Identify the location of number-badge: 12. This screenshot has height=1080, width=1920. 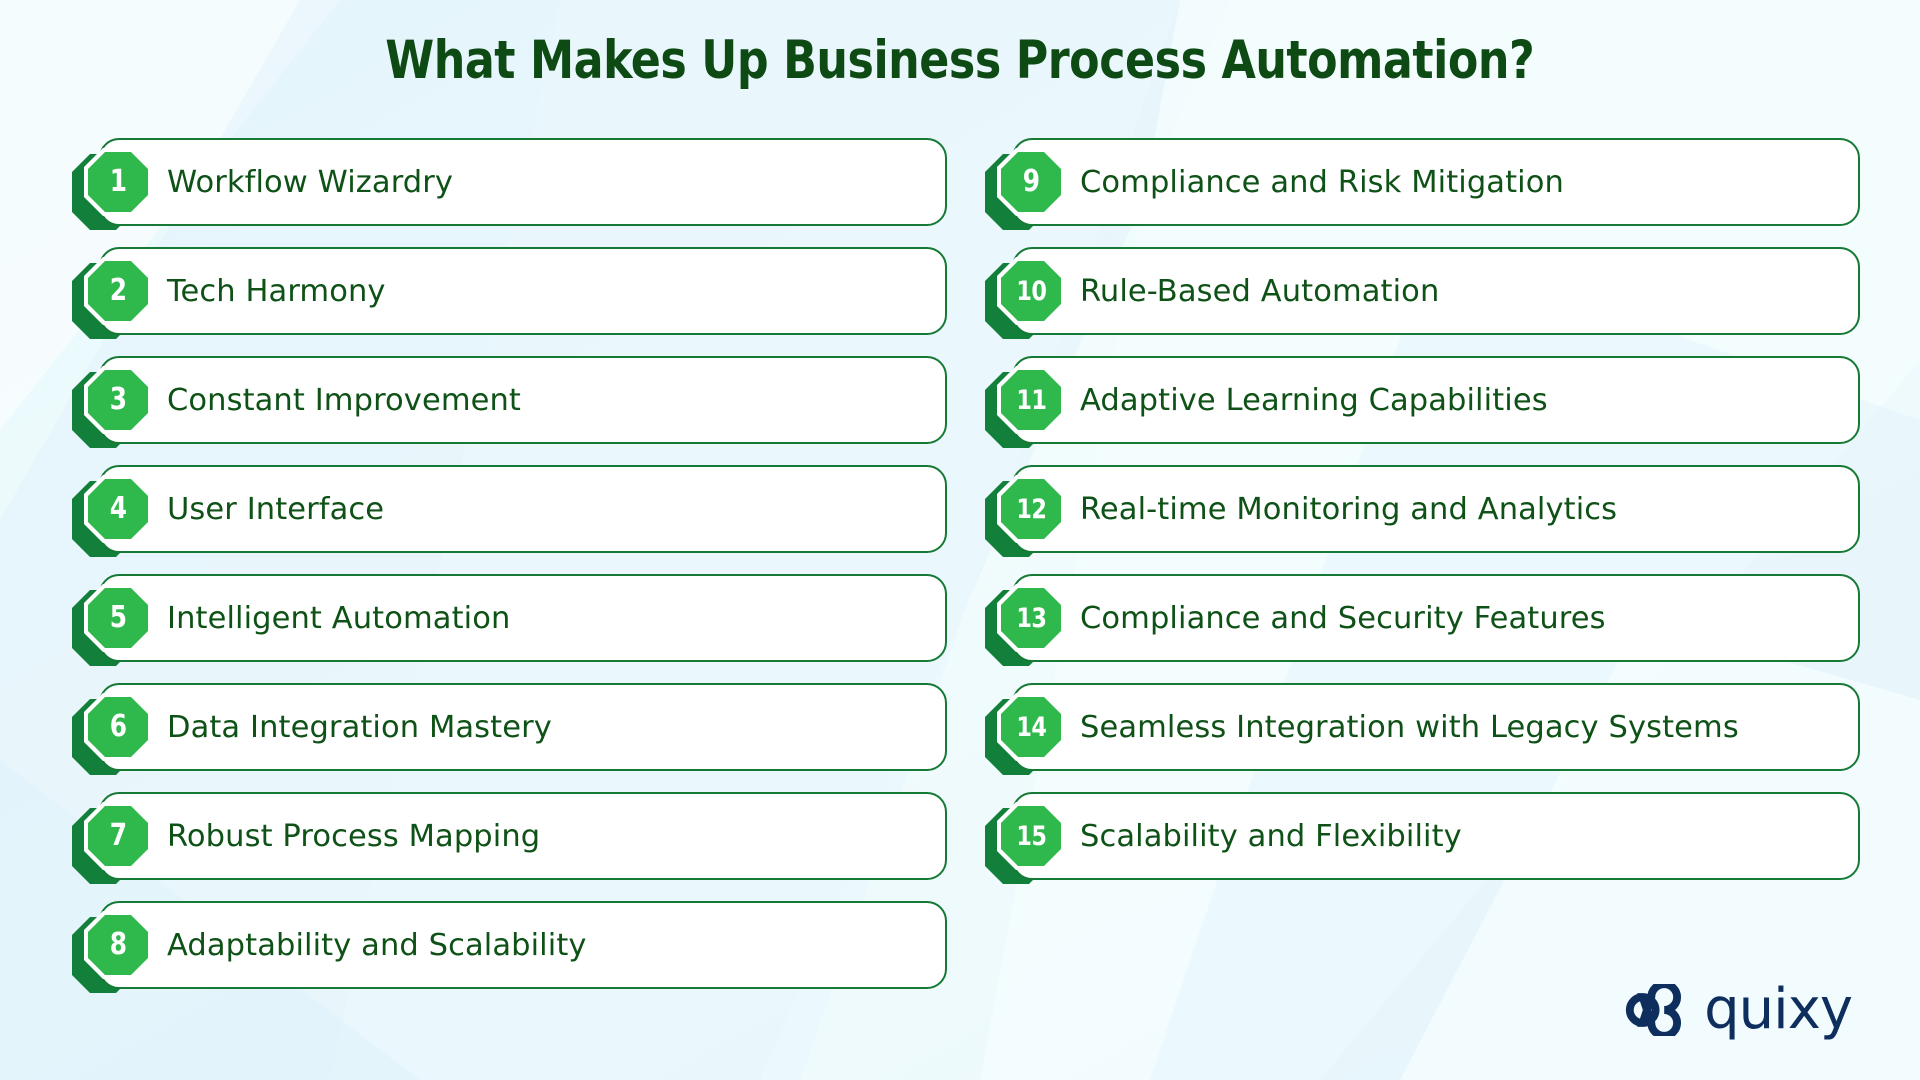
(1031, 509).